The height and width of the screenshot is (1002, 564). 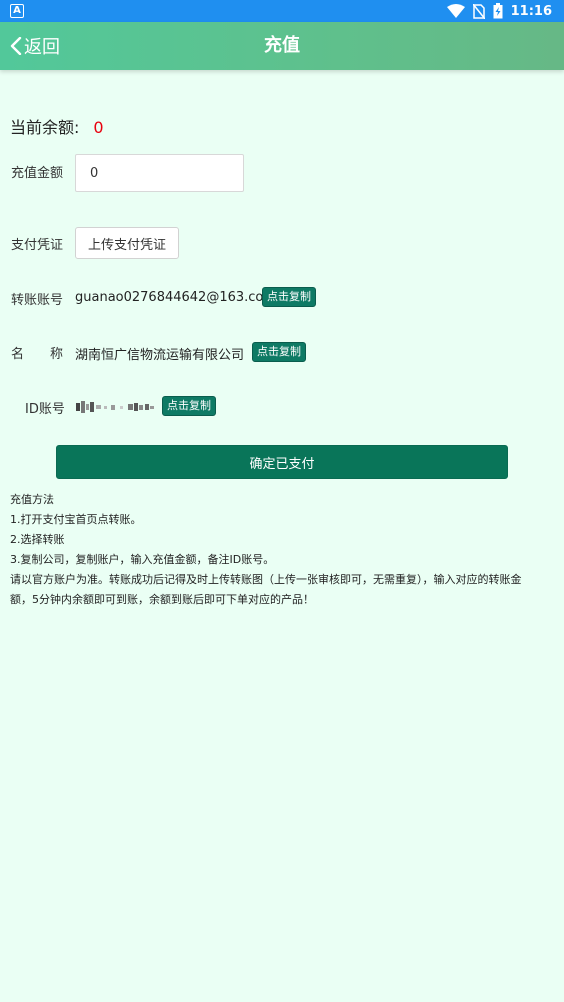 What do you see at coordinates (478, 11) in the screenshot?
I see `no-sim-icon` at bounding box center [478, 11].